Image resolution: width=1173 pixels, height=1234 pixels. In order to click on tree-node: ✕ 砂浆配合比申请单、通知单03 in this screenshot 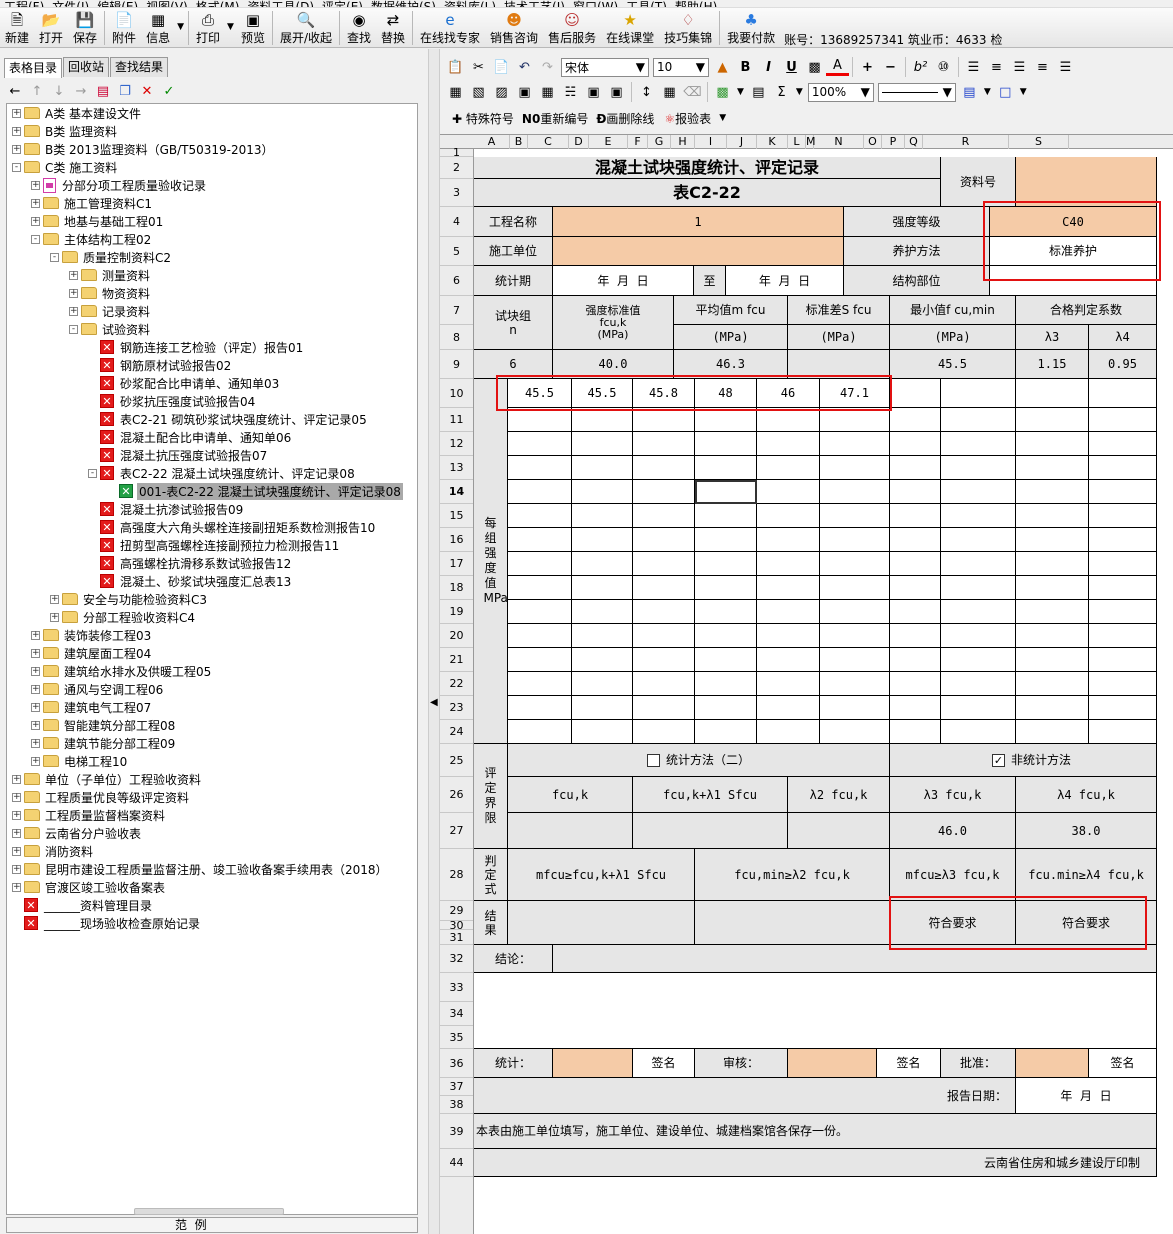, I will do `click(184, 383)`.